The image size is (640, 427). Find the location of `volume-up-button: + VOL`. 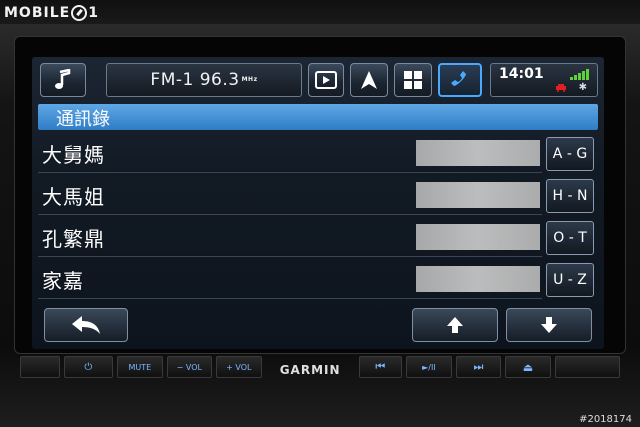

volume-up-button: + VOL is located at coordinates (239, 367).